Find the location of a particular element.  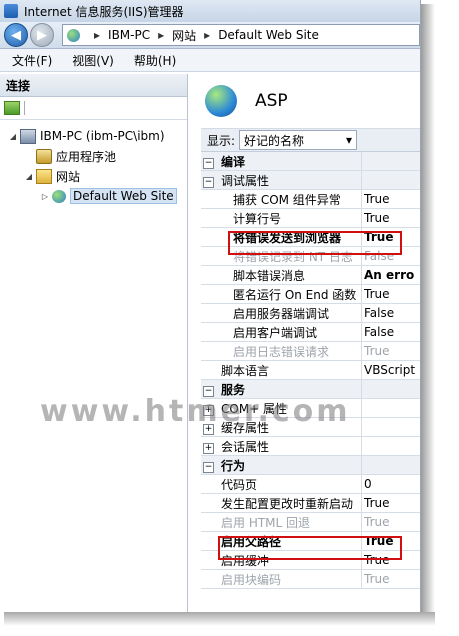

page-title: ASP is located at coordinates (271, 101).